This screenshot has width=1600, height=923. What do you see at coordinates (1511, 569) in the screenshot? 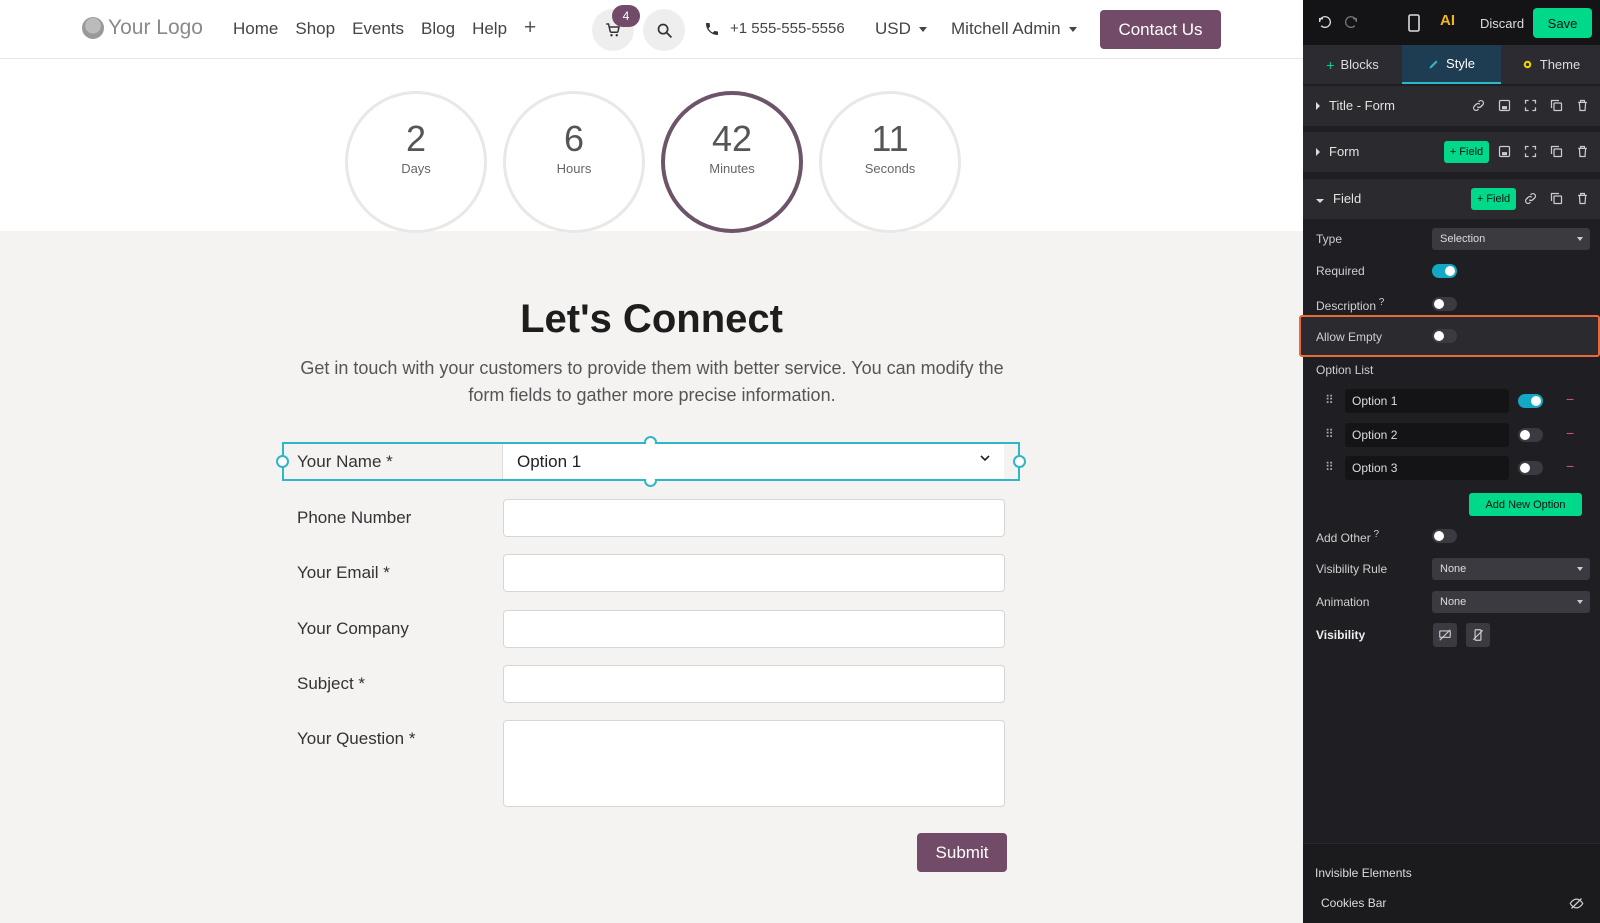
I see `visibility-rule-select: None` at bounding box center [1511, 569].